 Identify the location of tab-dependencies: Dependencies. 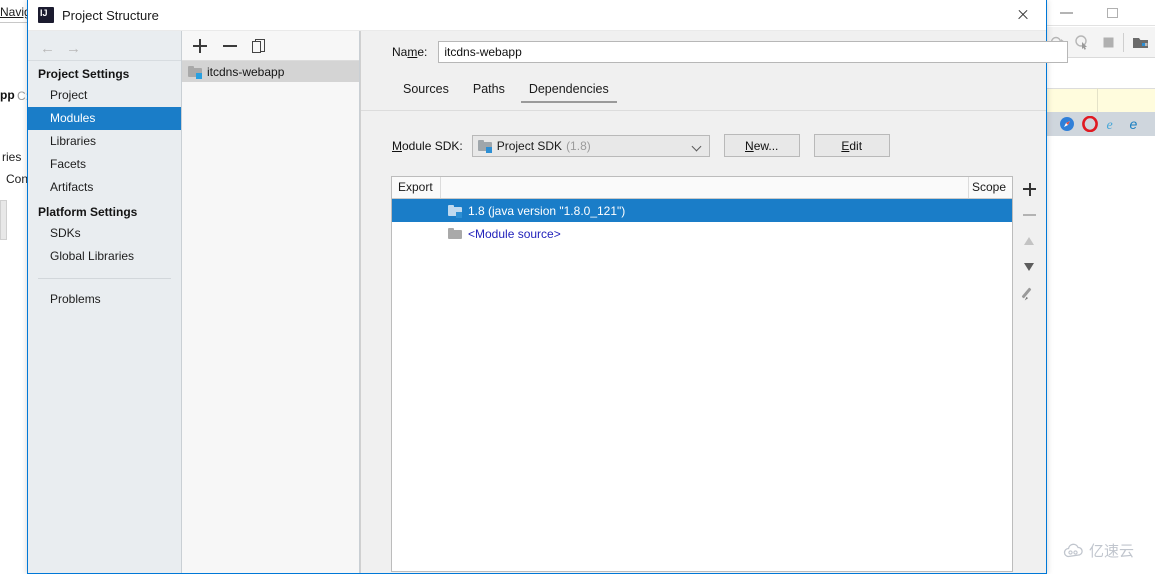
(569, 91).